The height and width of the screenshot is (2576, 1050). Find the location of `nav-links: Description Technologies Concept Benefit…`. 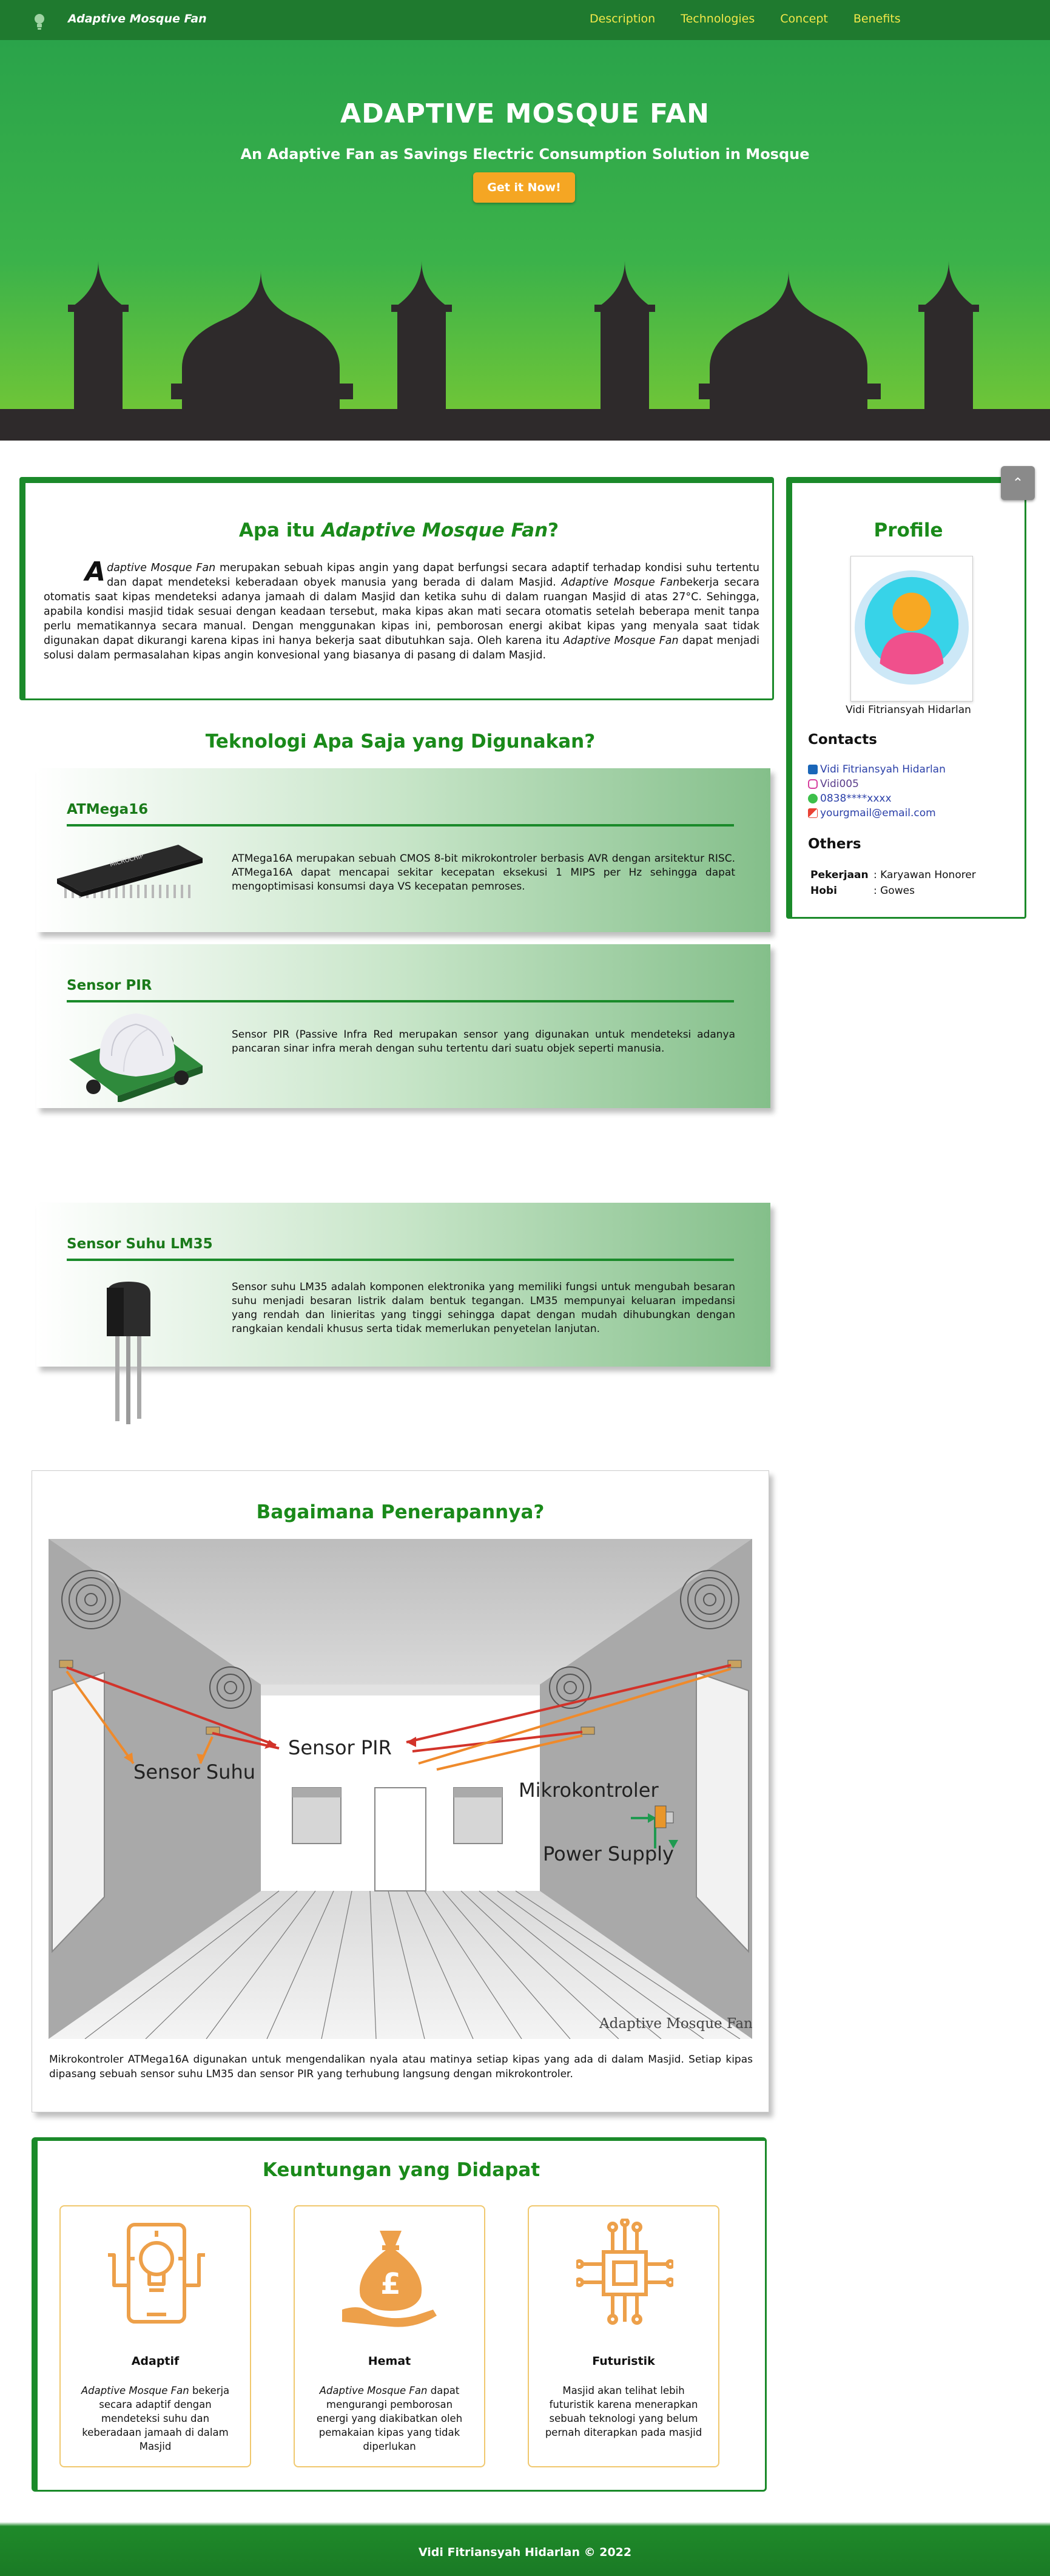

nav-links: Description Technologies Concept Benefit… is located at coordinates (758, 18).